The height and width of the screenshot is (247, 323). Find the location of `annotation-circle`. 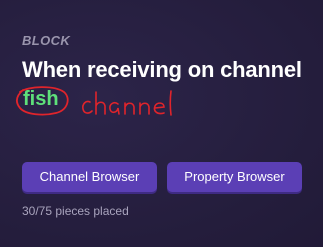

annotation-circle is located at coordinates (42, 101).